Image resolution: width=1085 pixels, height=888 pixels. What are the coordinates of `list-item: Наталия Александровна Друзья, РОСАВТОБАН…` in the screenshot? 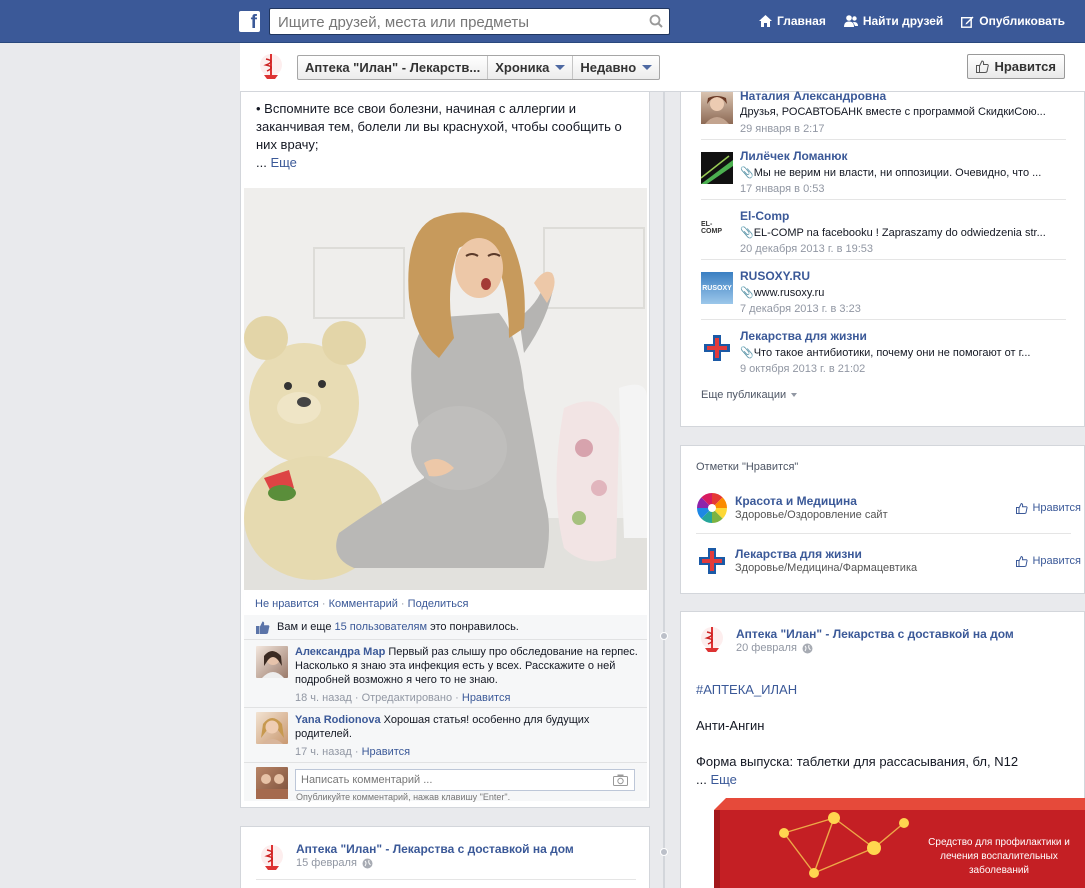 It's located at (891, 120).